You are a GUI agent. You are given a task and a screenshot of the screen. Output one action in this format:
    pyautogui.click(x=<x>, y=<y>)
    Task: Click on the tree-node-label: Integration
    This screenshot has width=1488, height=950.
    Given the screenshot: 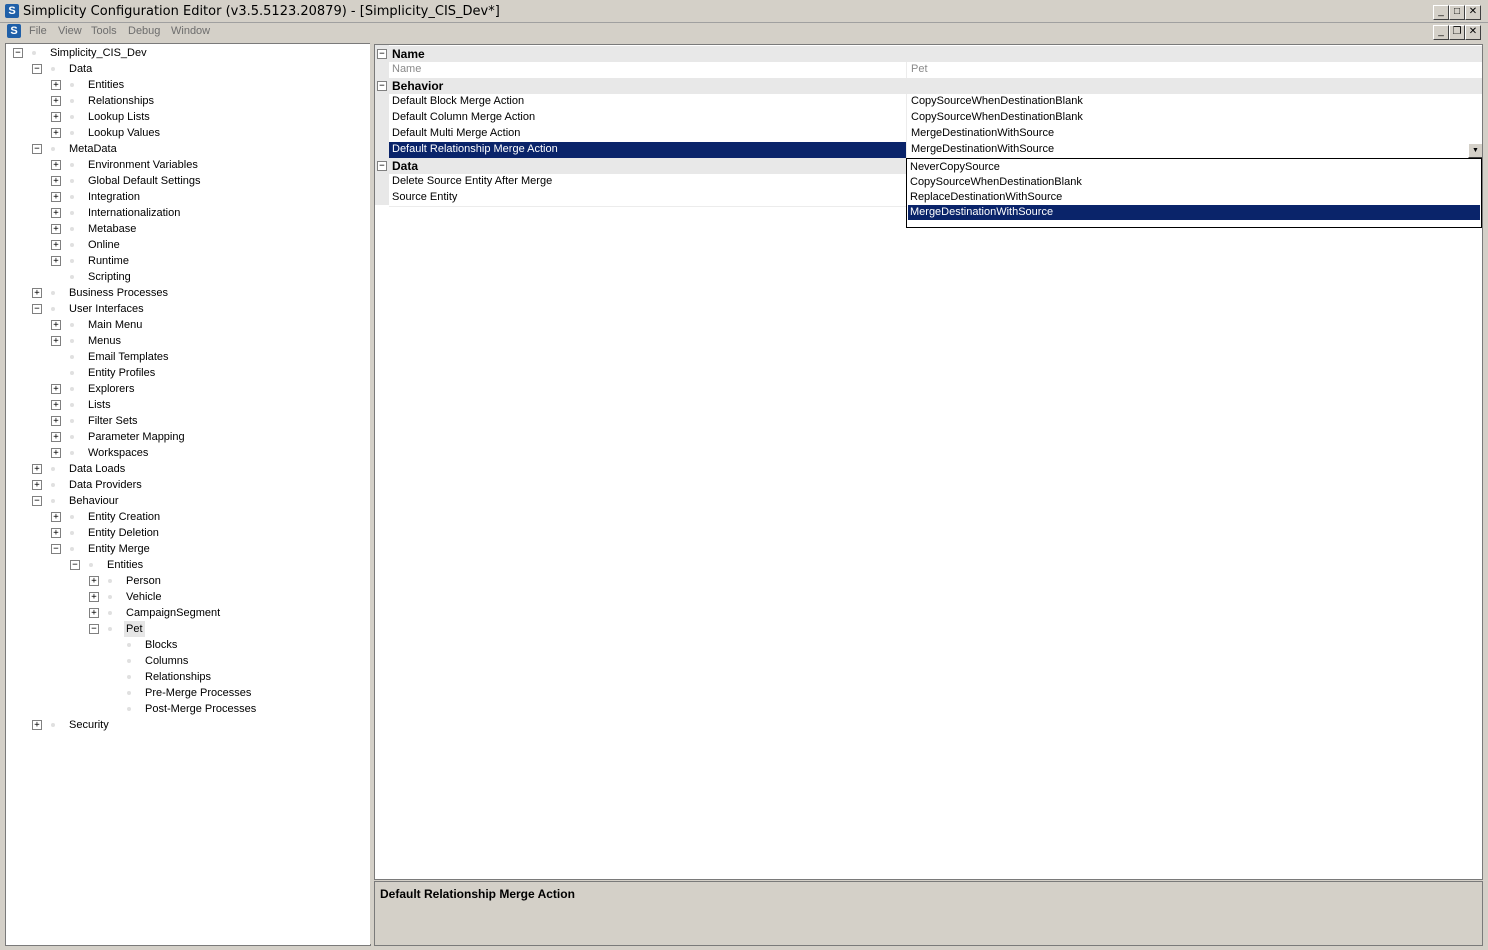 What is the action you would take?
    pyautogui.click(x=114, y=197)
    